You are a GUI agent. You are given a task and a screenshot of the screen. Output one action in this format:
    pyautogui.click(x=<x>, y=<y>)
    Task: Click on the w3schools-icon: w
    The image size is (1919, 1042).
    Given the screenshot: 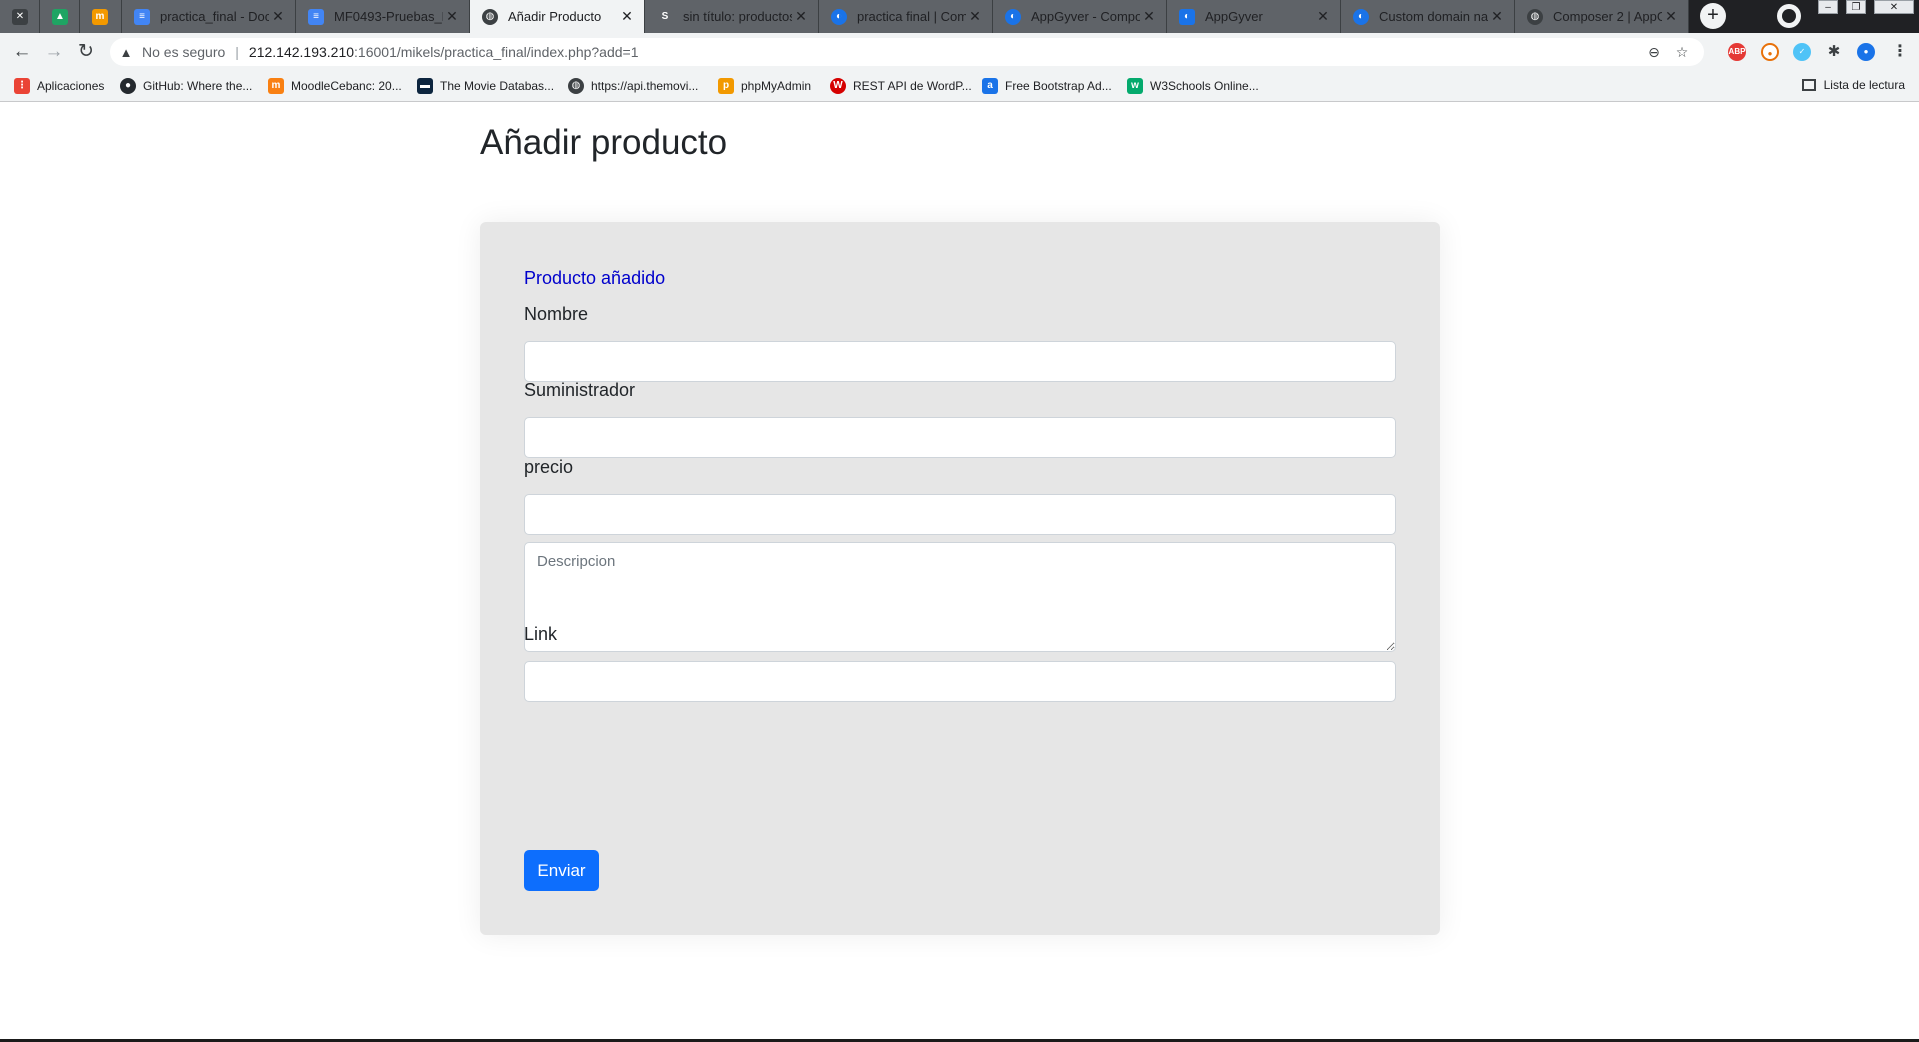 What is the action you would take?
    pyautogui.click(x=1135, y=86)
    